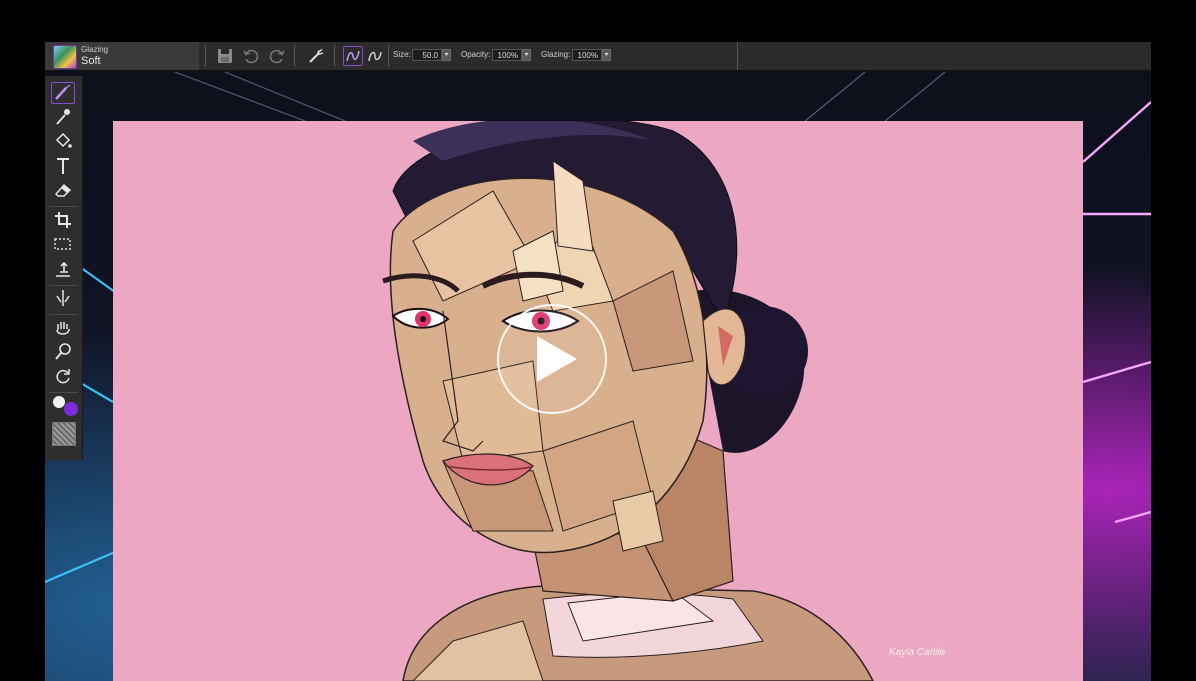 This screenshot has width=1196, height=681. I want to click on stroke-attributes-icon, so click(353, 56).